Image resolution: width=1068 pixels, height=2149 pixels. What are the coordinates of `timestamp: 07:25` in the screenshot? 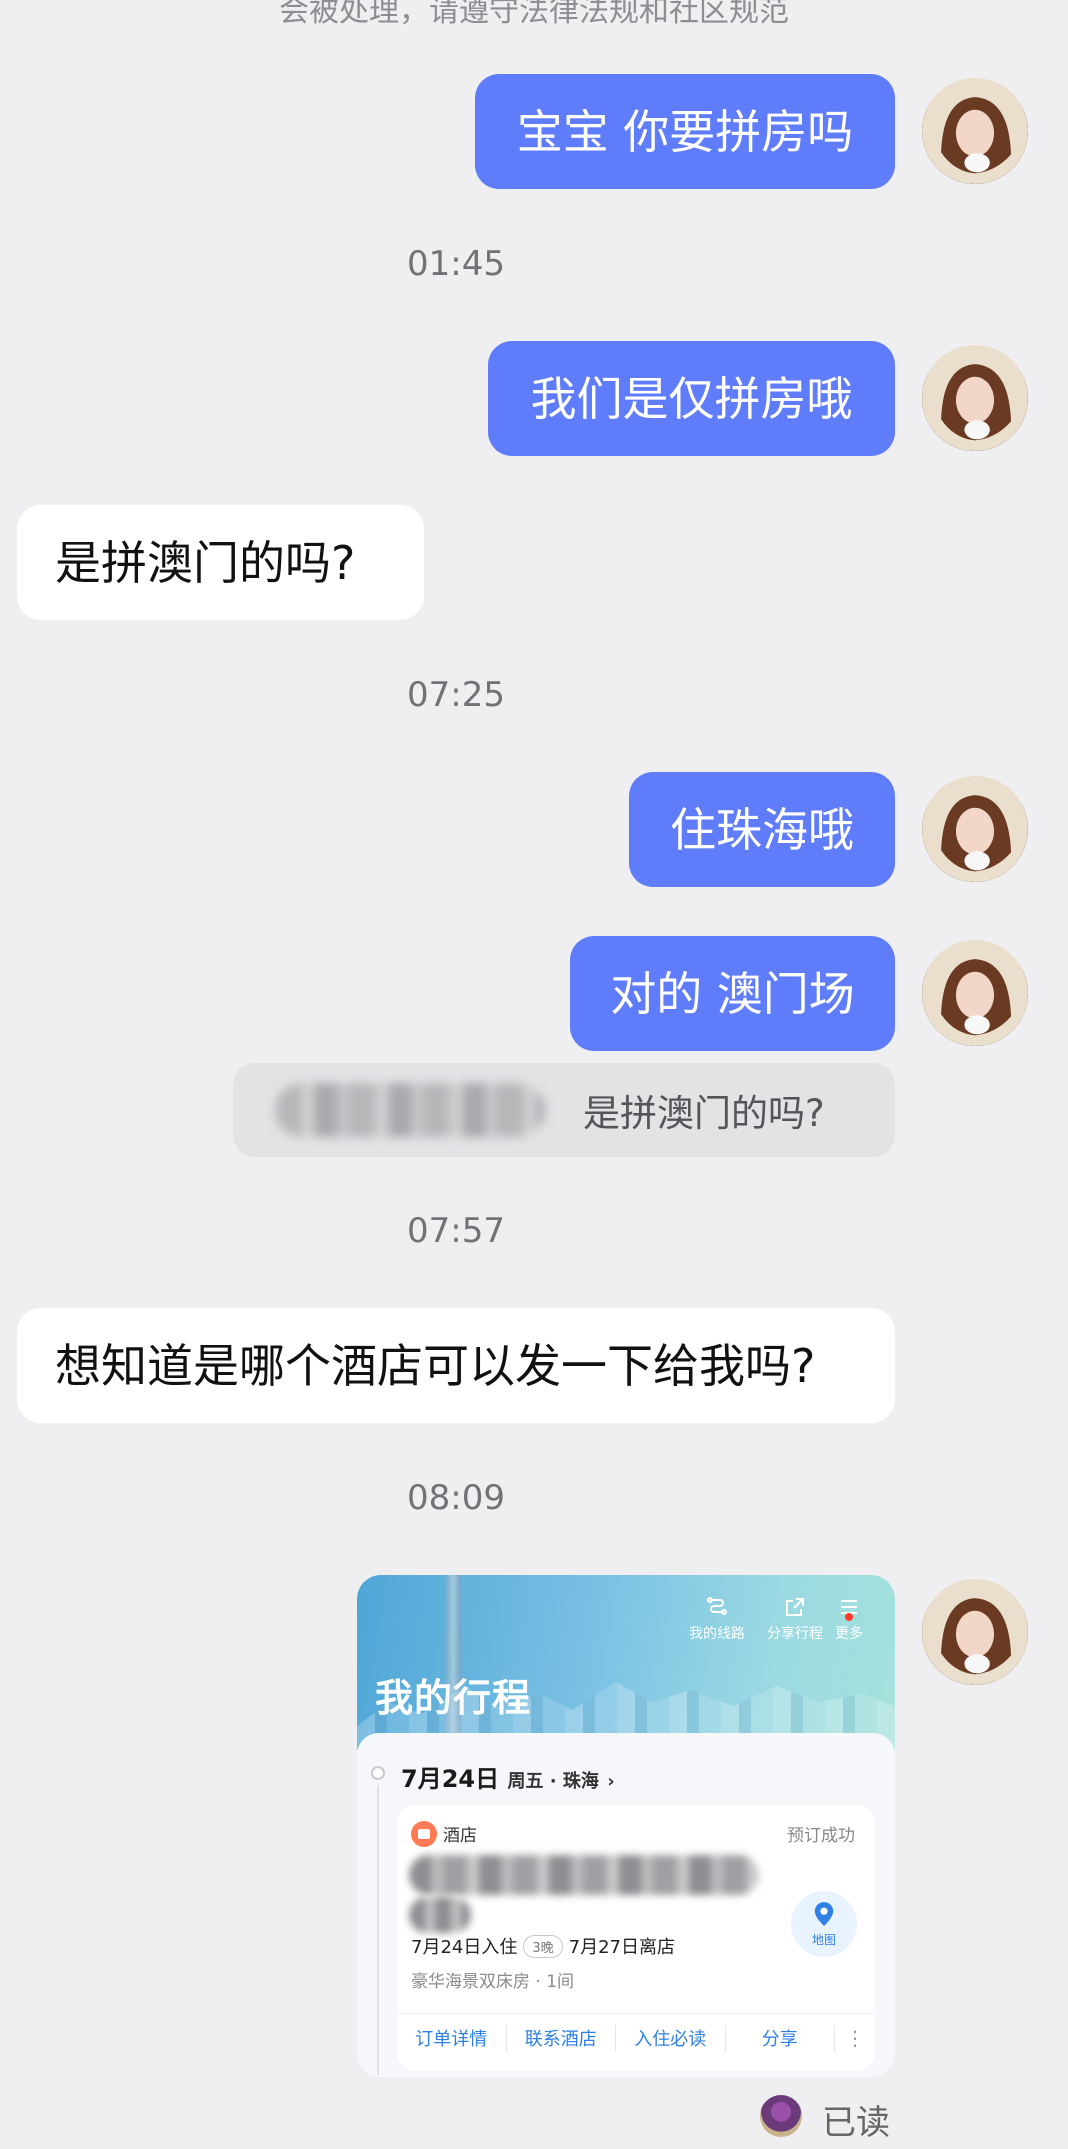 It's located at (456, 695).